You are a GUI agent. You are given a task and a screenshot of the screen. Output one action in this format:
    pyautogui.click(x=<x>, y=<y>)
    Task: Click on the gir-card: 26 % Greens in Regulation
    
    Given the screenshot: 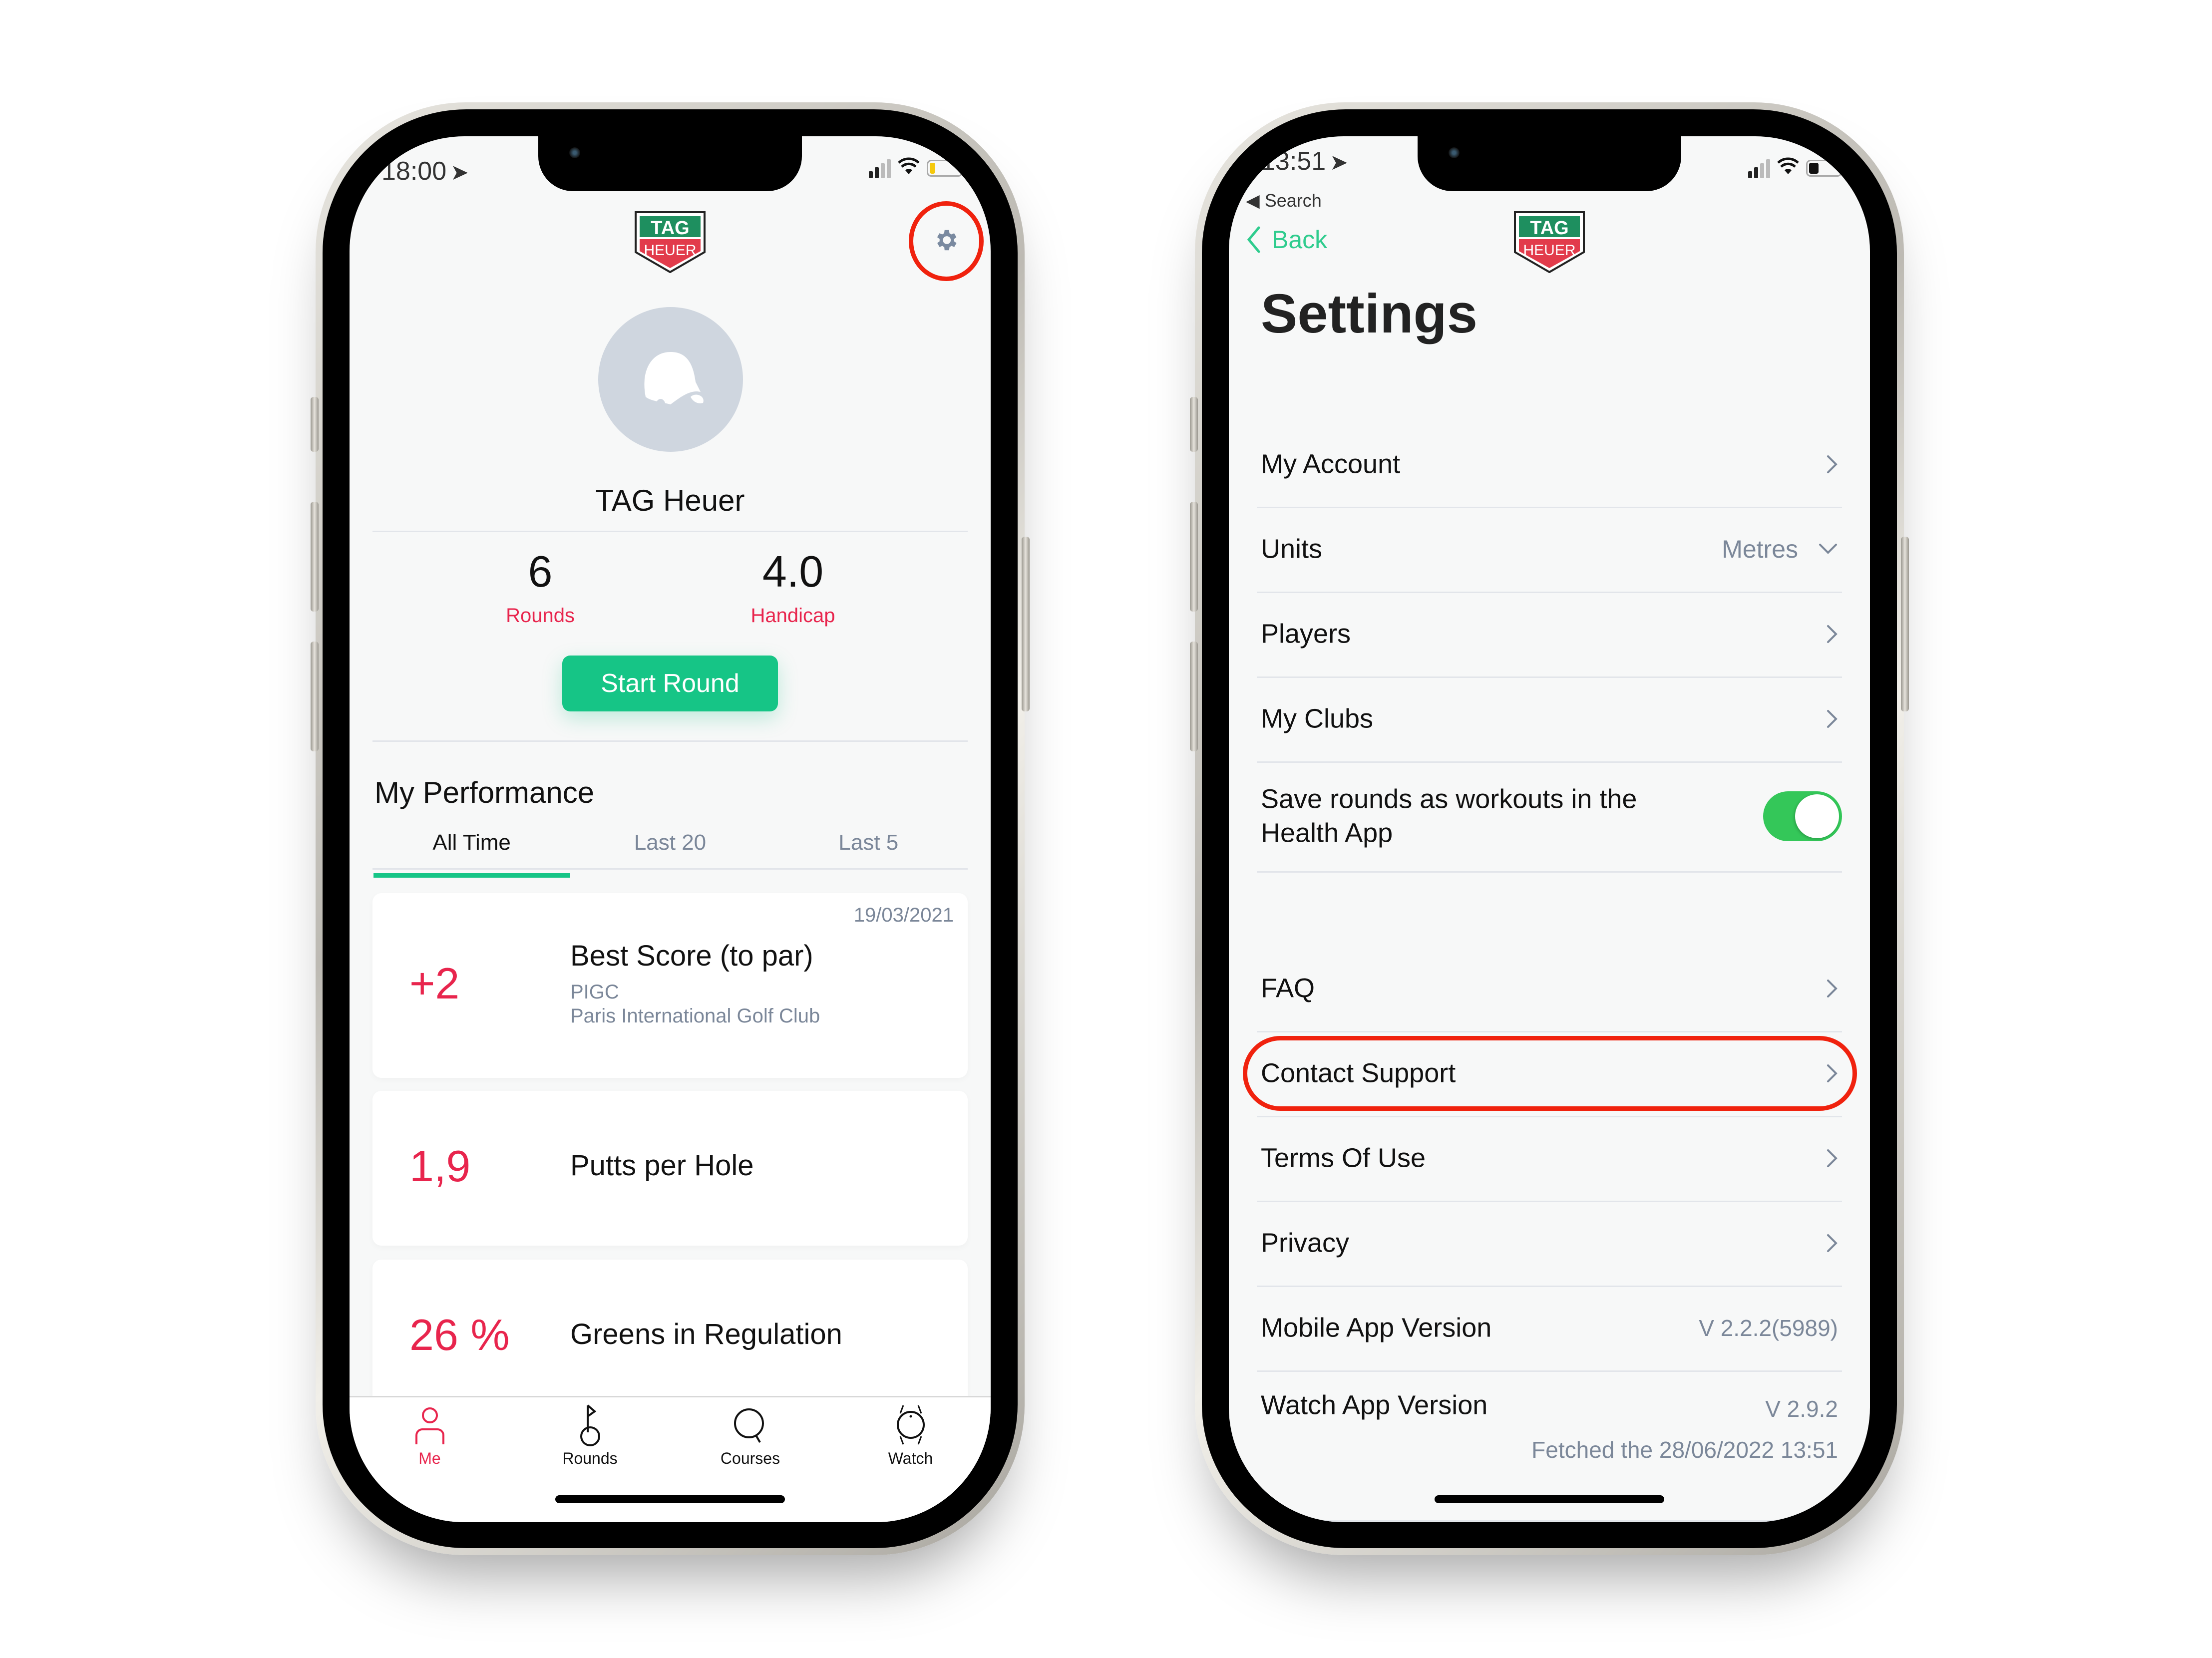 What is the action you would take?
    pyautogui.click(x=670, y=1339)
    